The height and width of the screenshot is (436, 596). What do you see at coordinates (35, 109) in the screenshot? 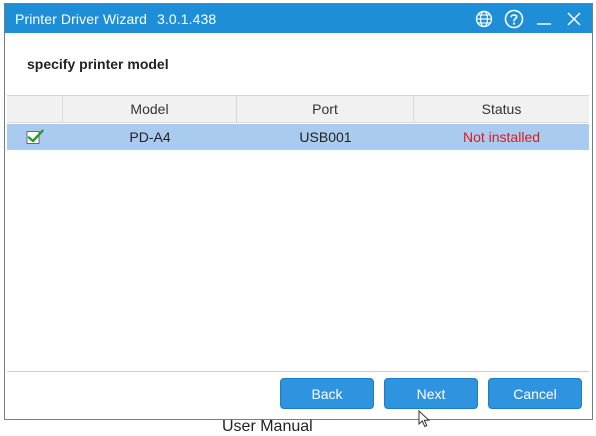
I see `column-header-check` at bounding box center [35, 109].